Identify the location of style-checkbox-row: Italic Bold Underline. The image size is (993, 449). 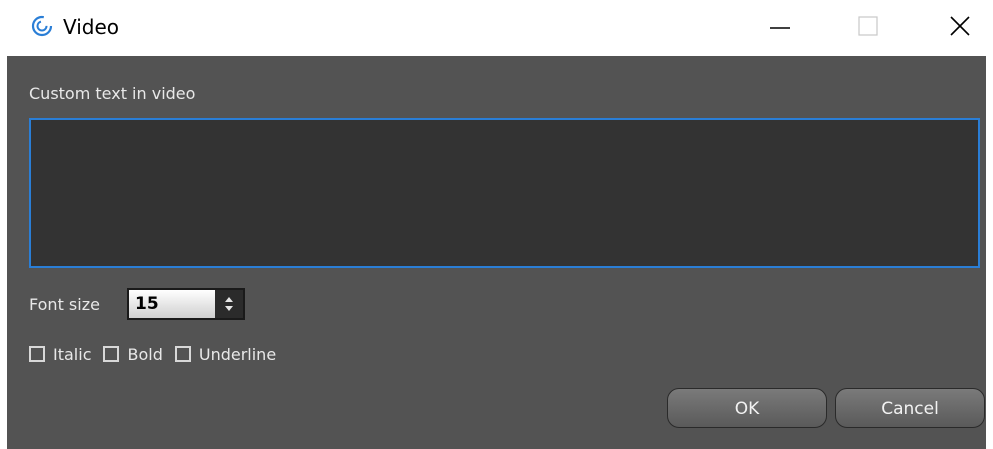
(158, 354).